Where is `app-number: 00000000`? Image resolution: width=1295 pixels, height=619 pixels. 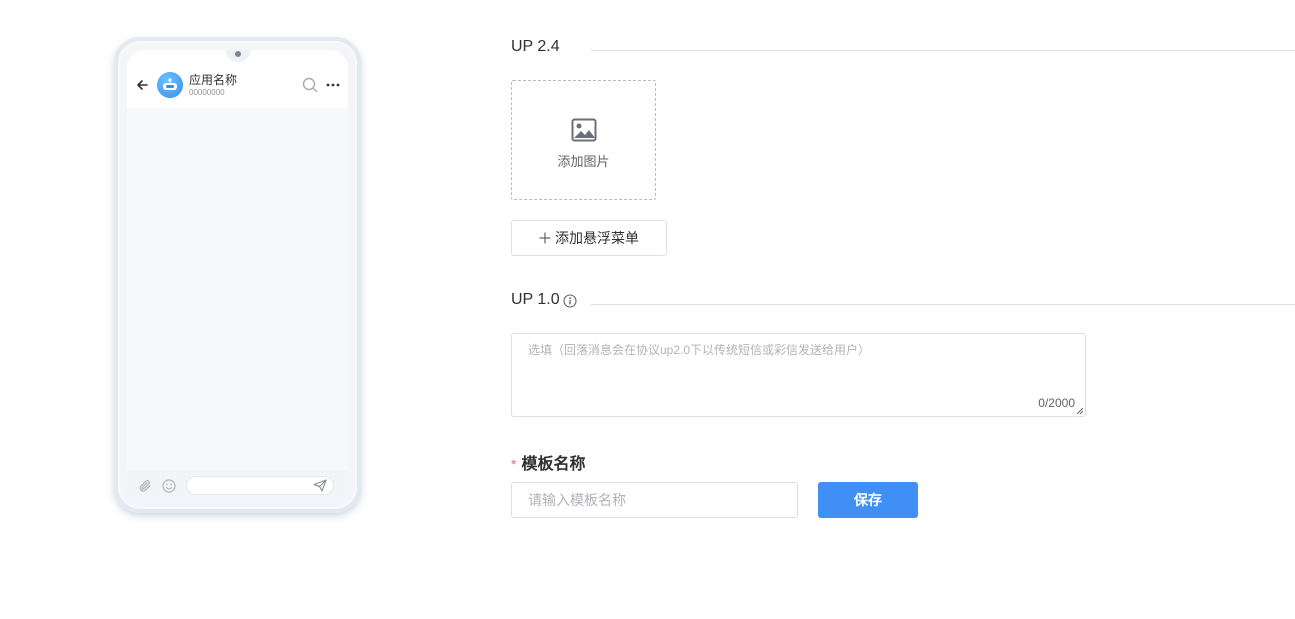
app-number: 00000000 is located at coordinates (207, 92).